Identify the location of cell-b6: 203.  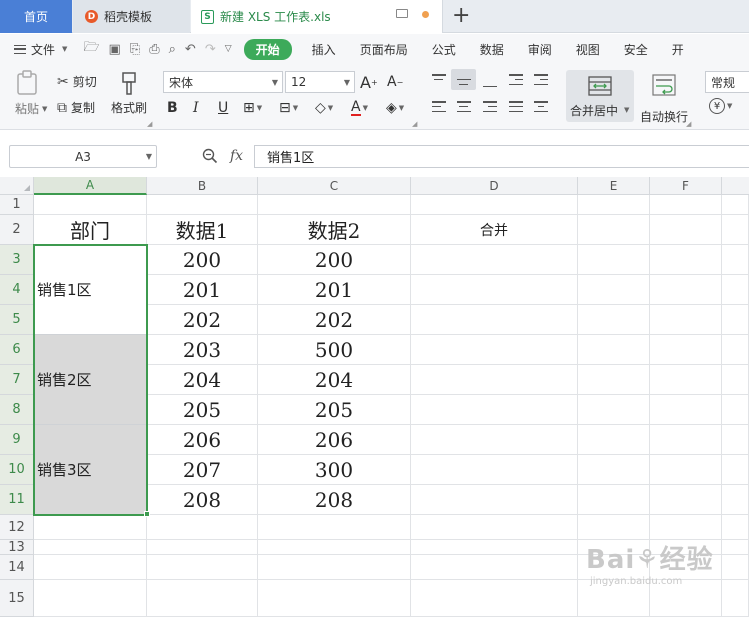
(202, 350).